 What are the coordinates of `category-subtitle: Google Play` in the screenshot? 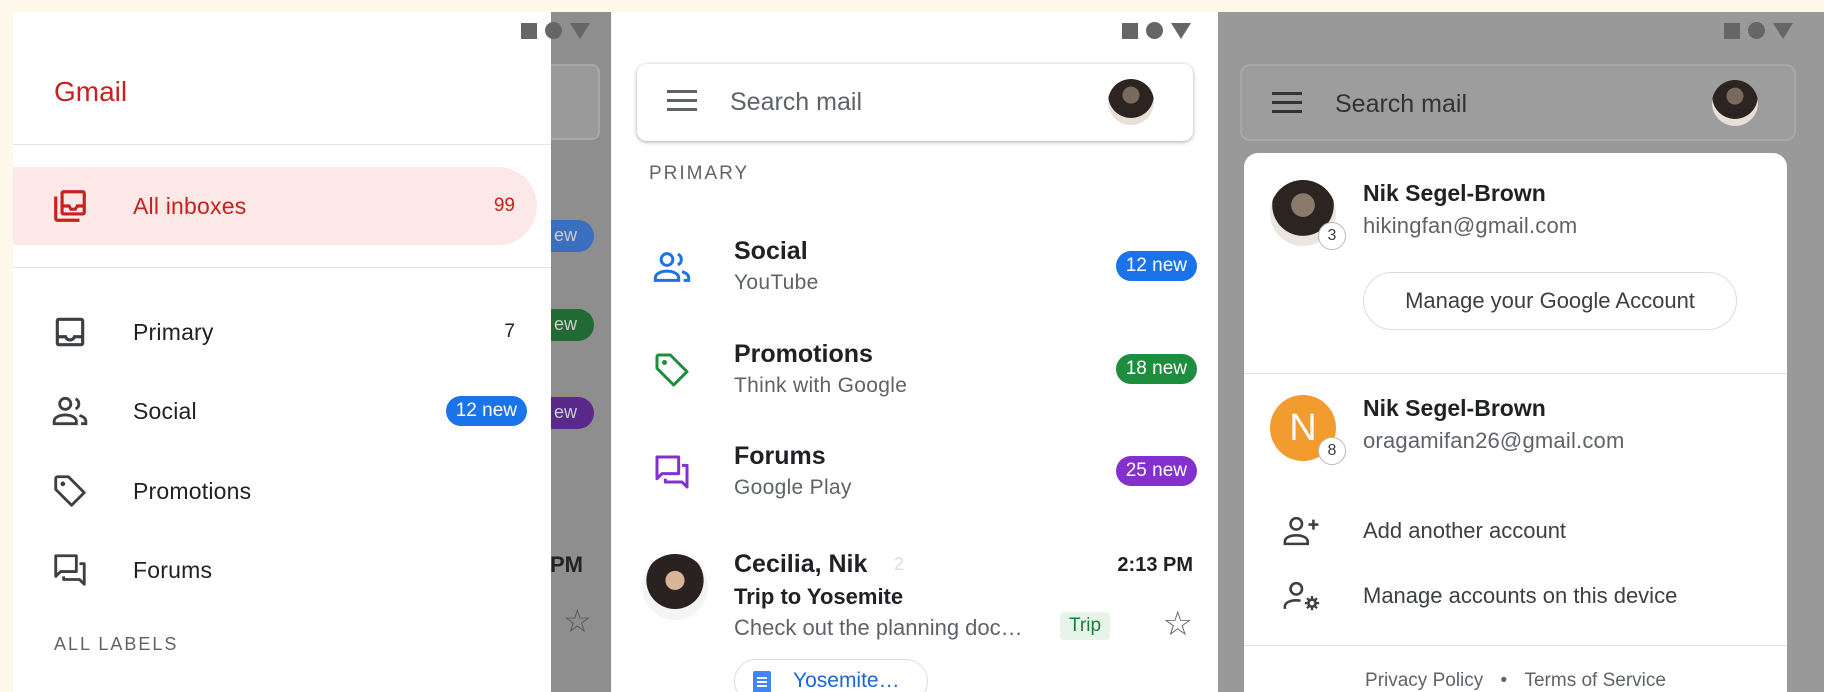 It's located at (793, 487).